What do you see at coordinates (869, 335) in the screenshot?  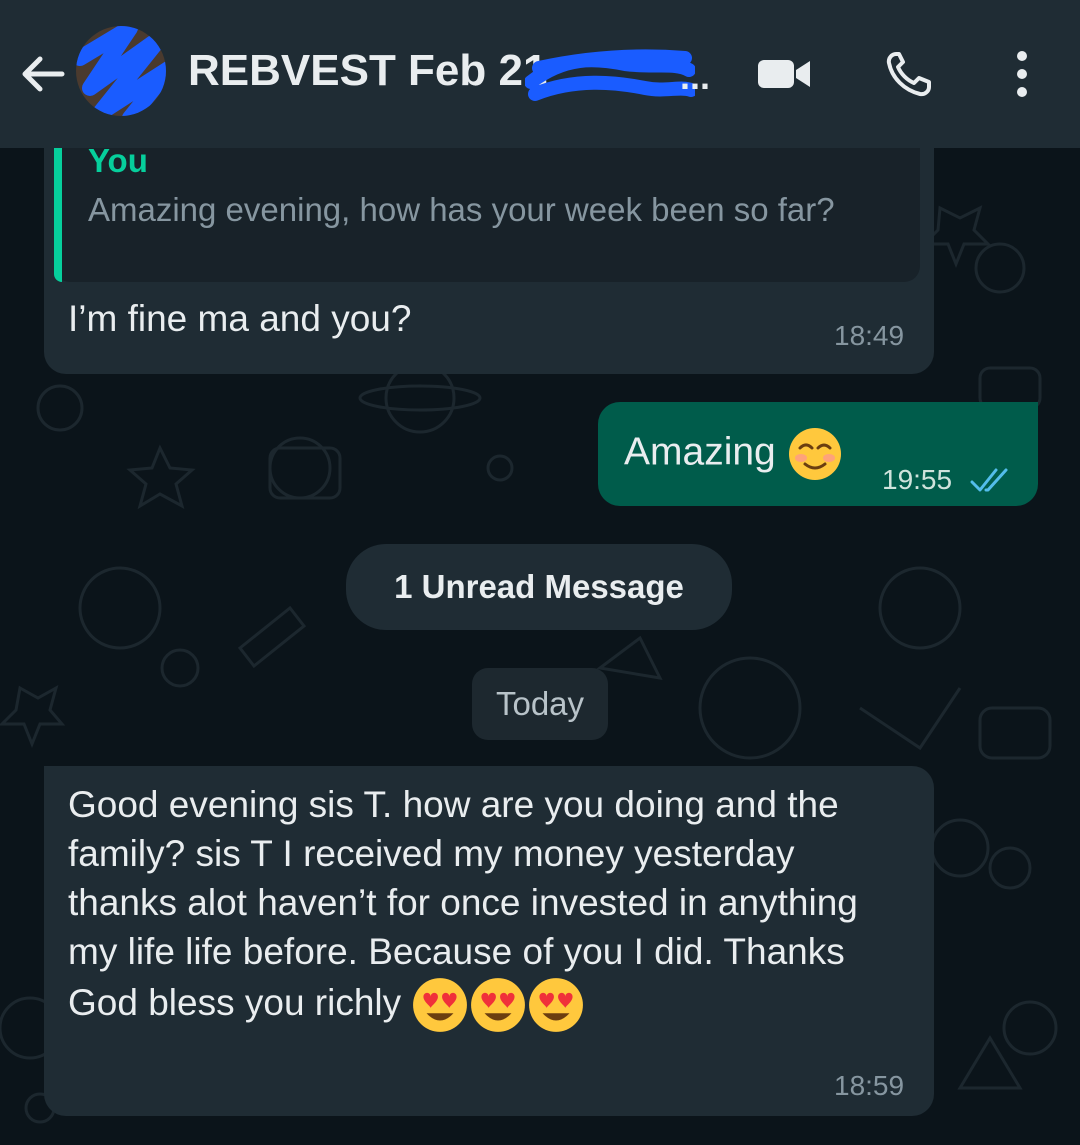 I see `message-time: 18:49` at bounding box center [869, 335].